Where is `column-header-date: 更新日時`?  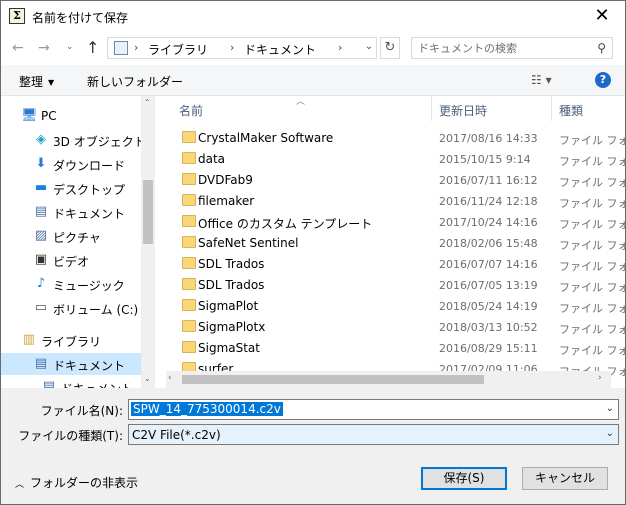
column-header-date: 更新日時 is located at coordinates (463, 110).